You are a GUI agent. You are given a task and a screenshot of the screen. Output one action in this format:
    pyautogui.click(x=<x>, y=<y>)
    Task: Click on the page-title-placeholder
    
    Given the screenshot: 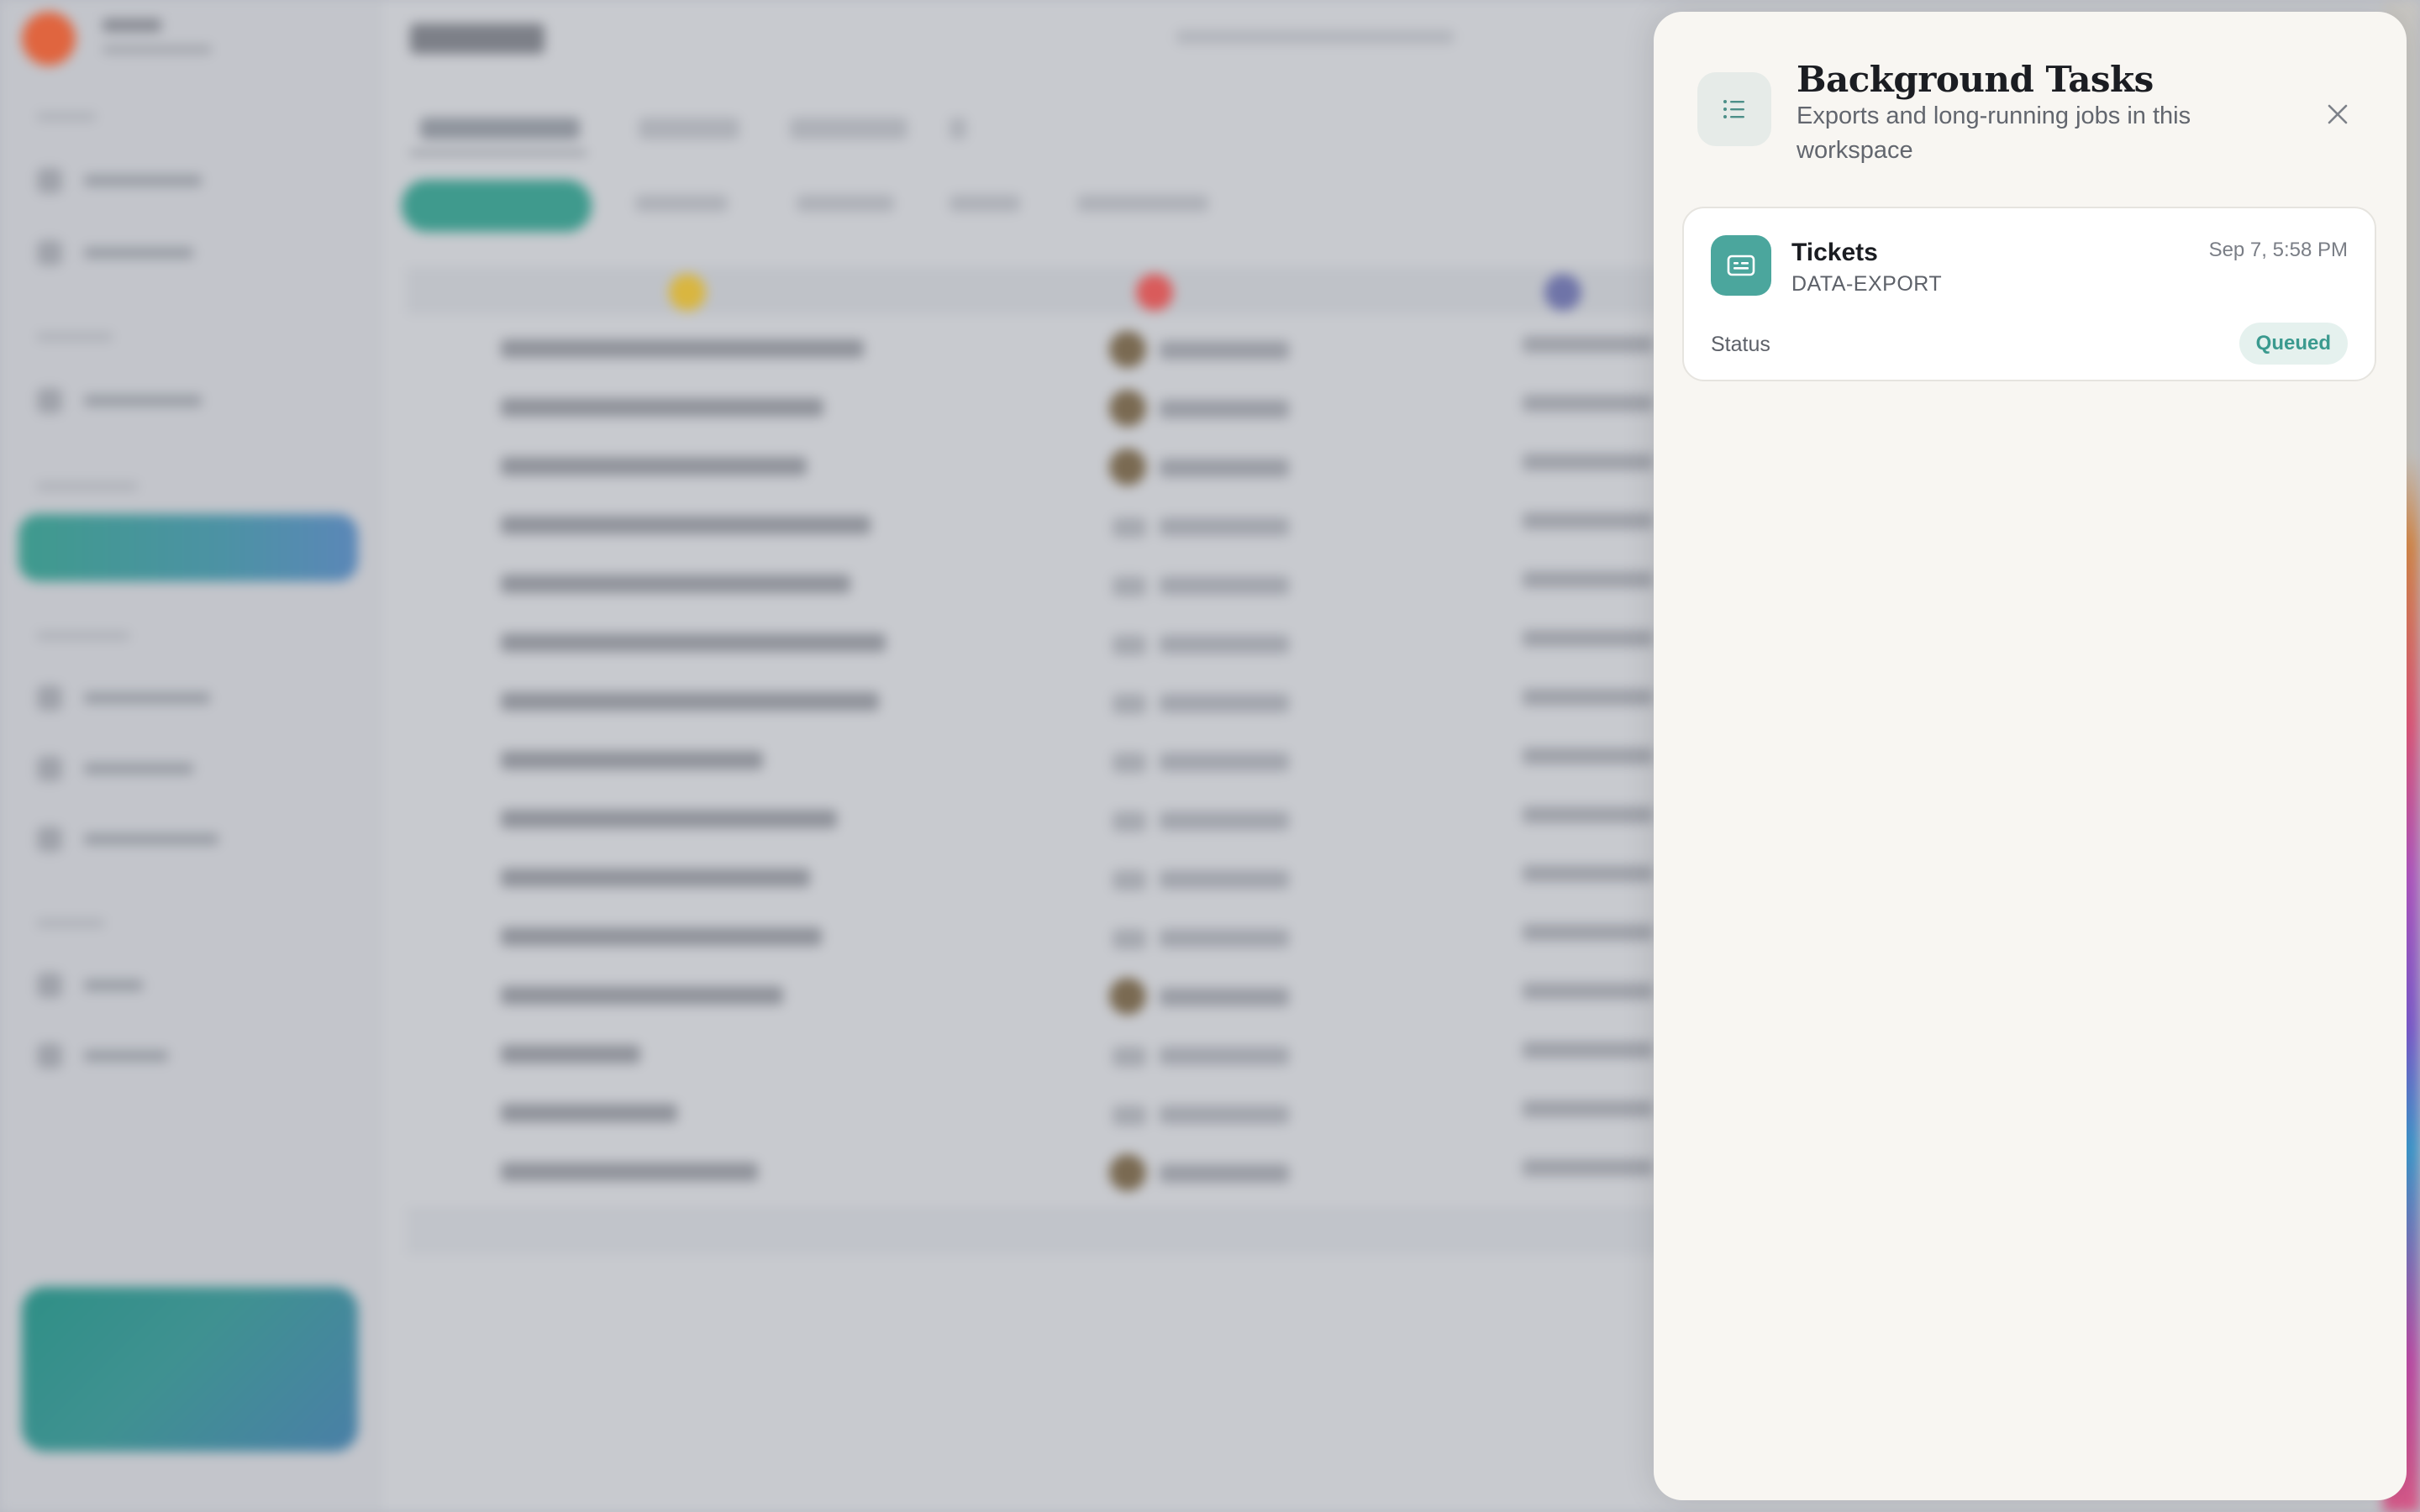 What is the action you would take?
    pyautogui.click(x=477, y=39)
    